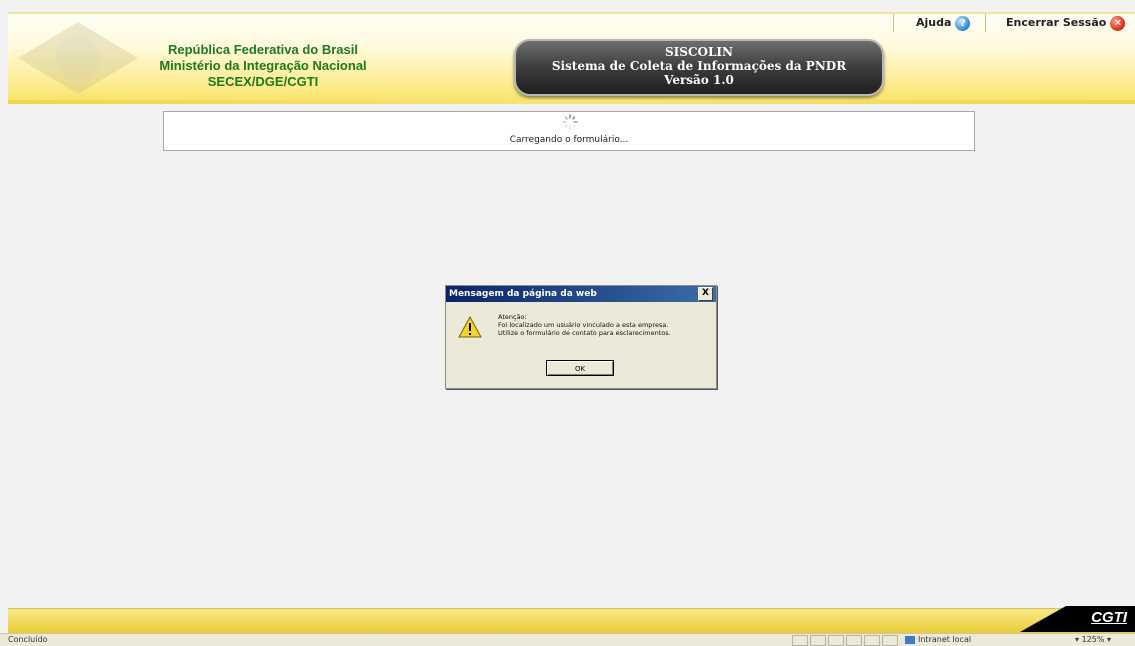  What do you see at coordinates (567, 639) in the screenshot?
I see `browser-status-bar: Concluído Intranet local ▾ 125% ▾` at bounding box center [567, 639].